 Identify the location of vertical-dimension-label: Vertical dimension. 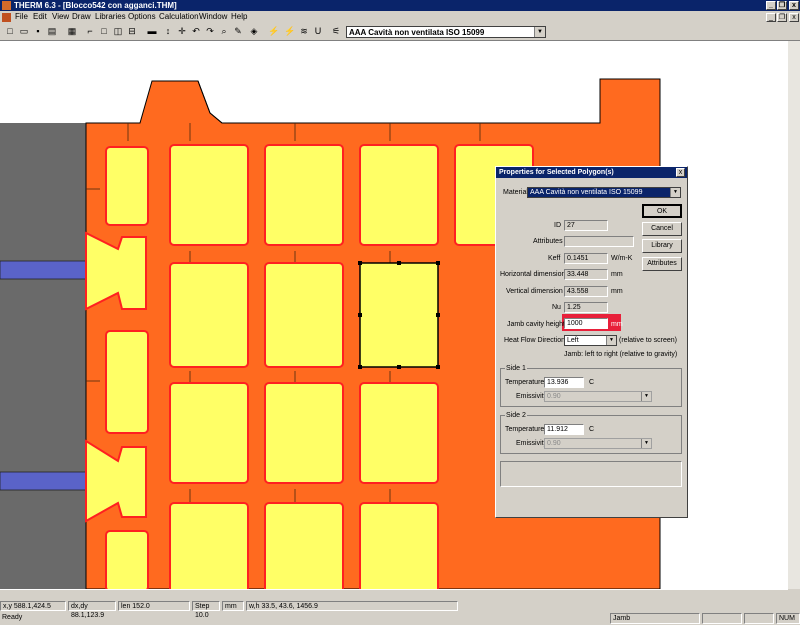
(534, 291).